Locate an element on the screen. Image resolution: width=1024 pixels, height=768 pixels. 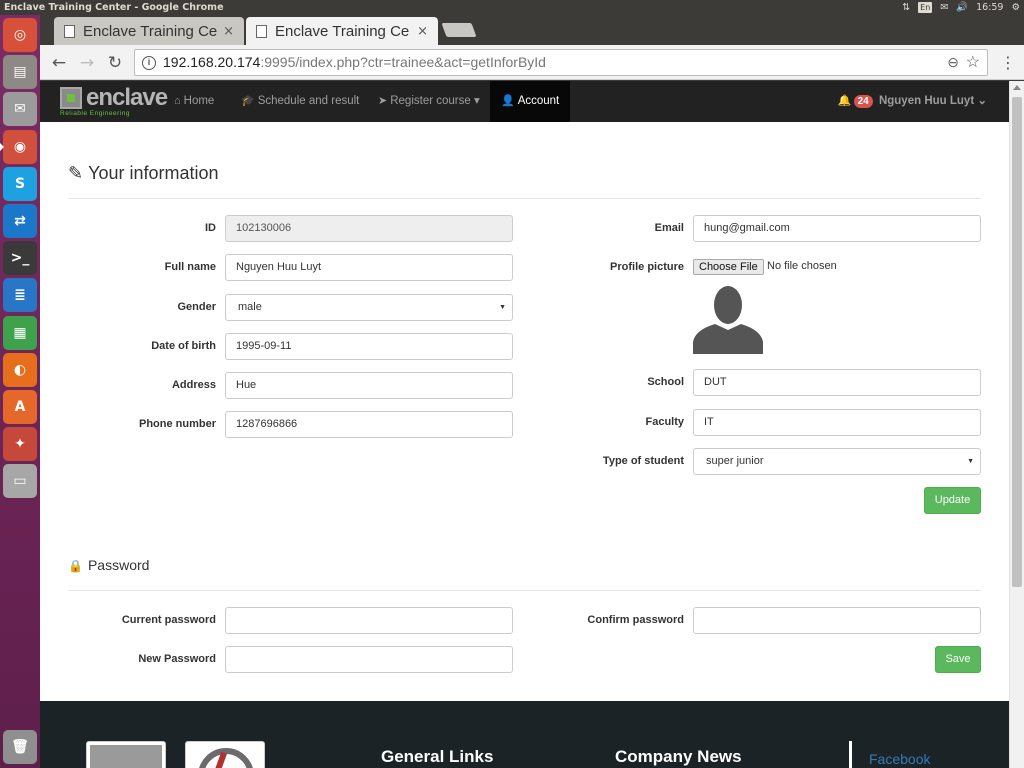
writer-icon: ≣ is located at coordinates (20, 295).